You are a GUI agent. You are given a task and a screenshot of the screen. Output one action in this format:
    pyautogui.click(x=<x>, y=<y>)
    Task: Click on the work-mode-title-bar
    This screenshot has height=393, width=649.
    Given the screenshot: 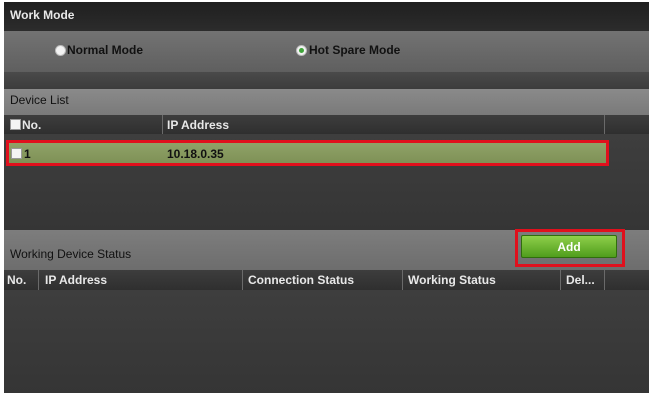 What is the action you would take?
    pyautogui.click(x=326, y=16)
    